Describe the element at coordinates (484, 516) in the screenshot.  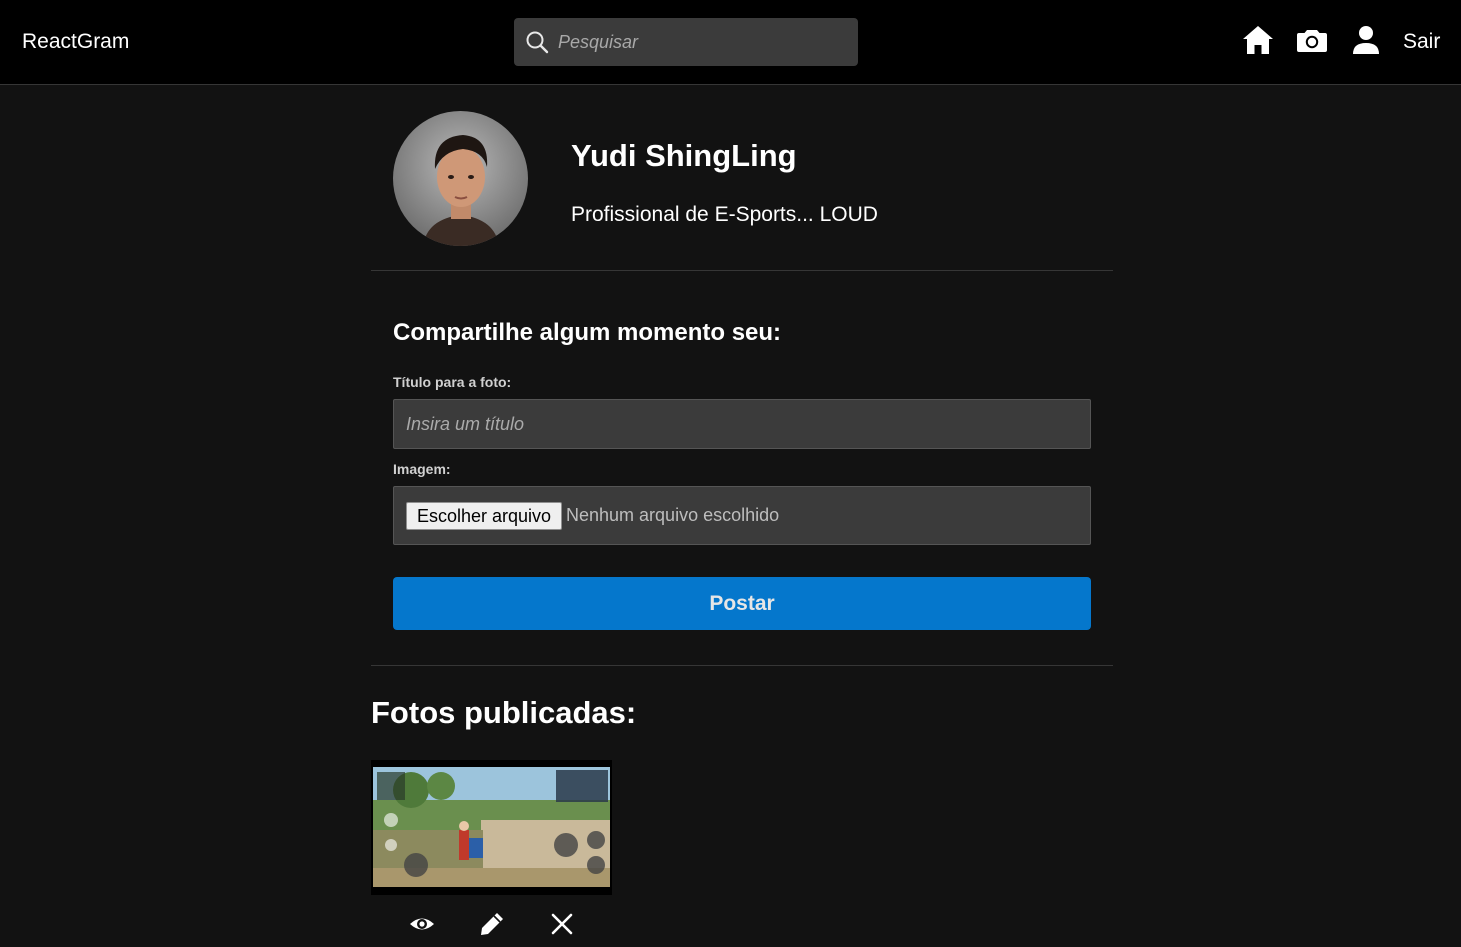
I see `choose-file-button: Escolher arquivo` at that location.